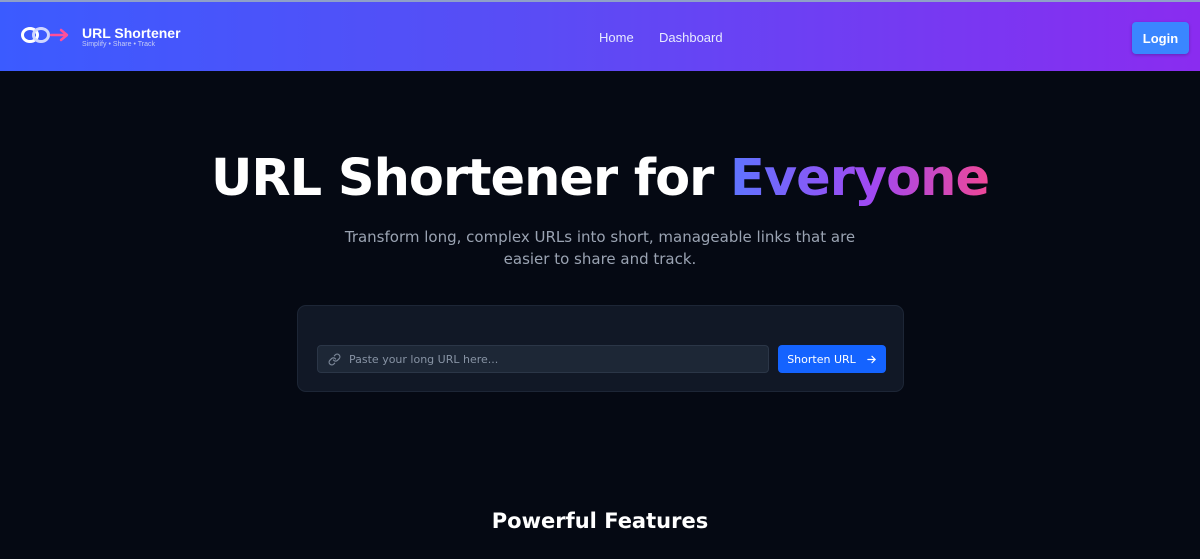  Describe the element at coordinates (470, 178) in the screenshot. I see `hero-title-main: URL Shortener for` at that location.